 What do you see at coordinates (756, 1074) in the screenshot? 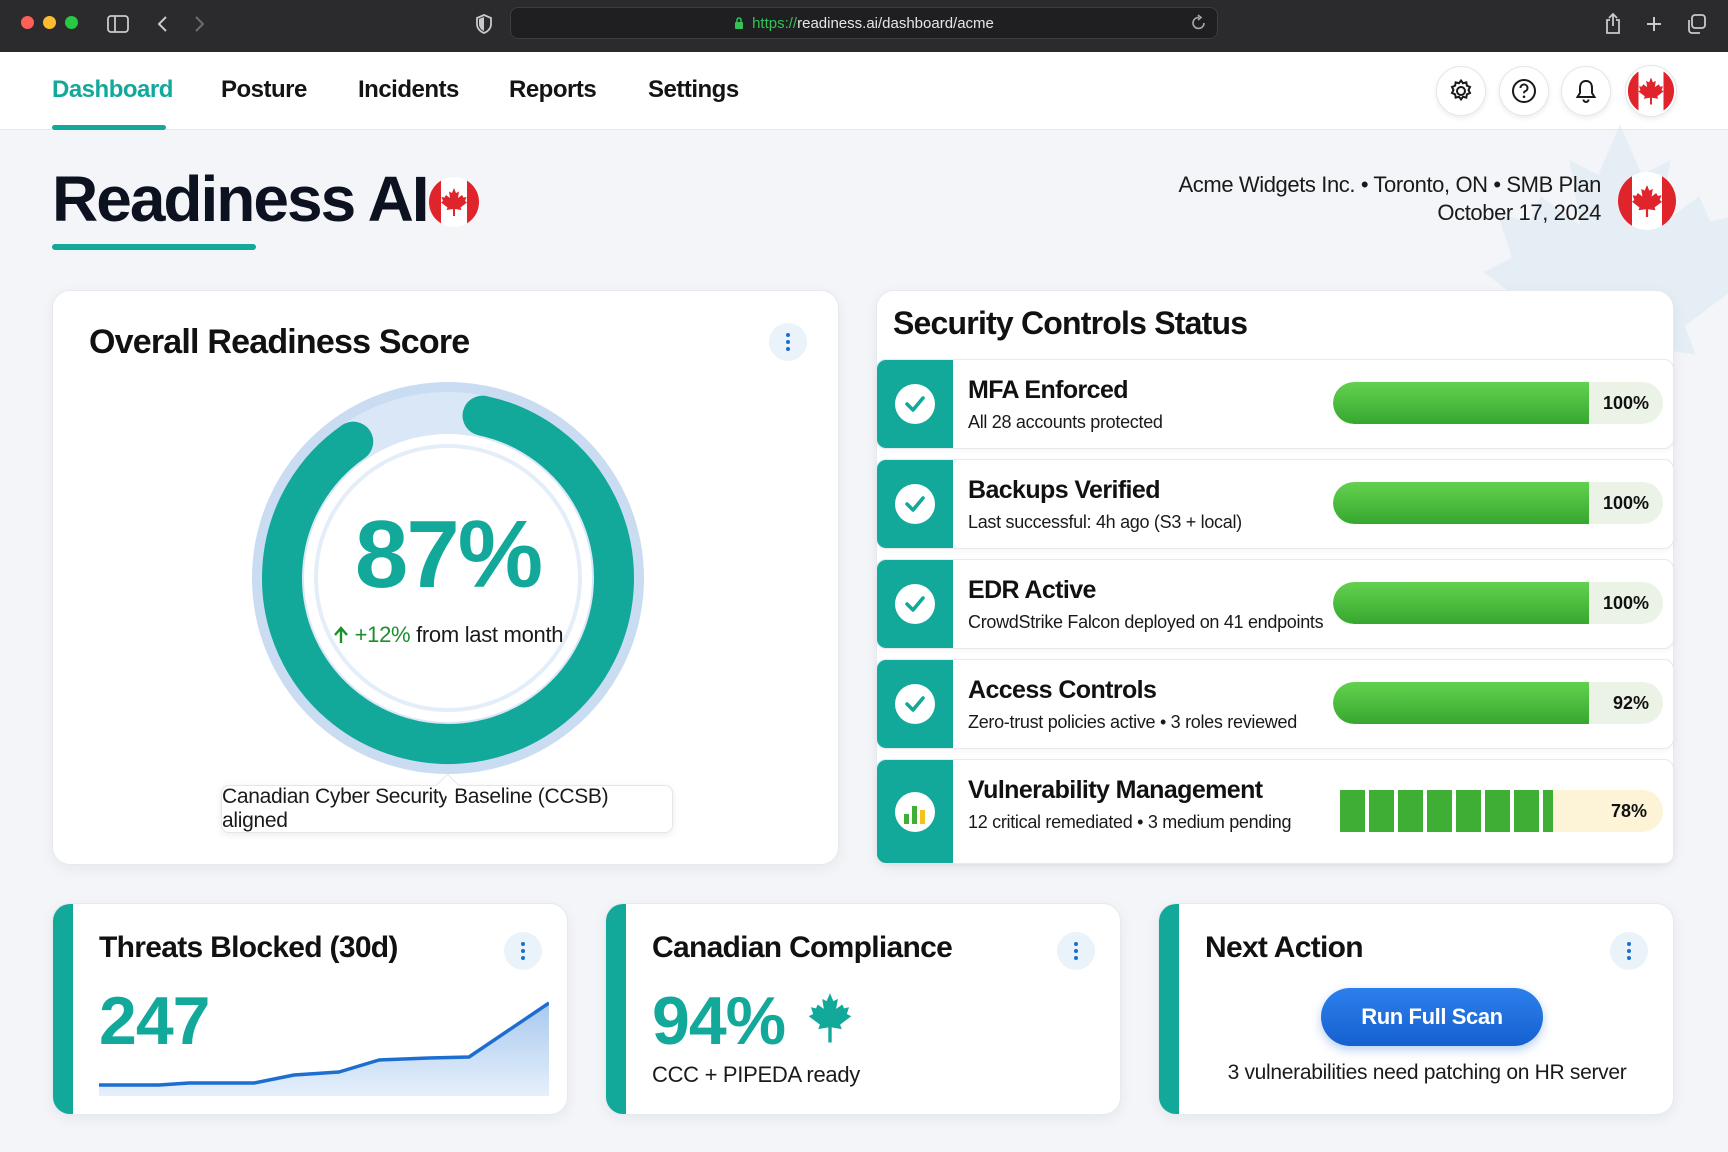
I see `compliance-subtext: CCC + PIPEDA ready` at bounding box center [756, 1074].